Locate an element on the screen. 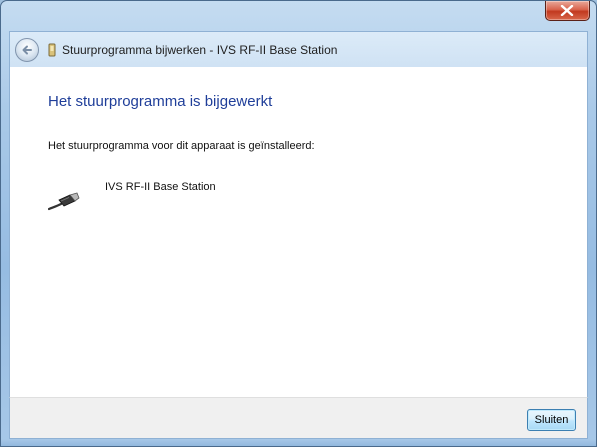  window-close-button is located at coordinates (567, 11).